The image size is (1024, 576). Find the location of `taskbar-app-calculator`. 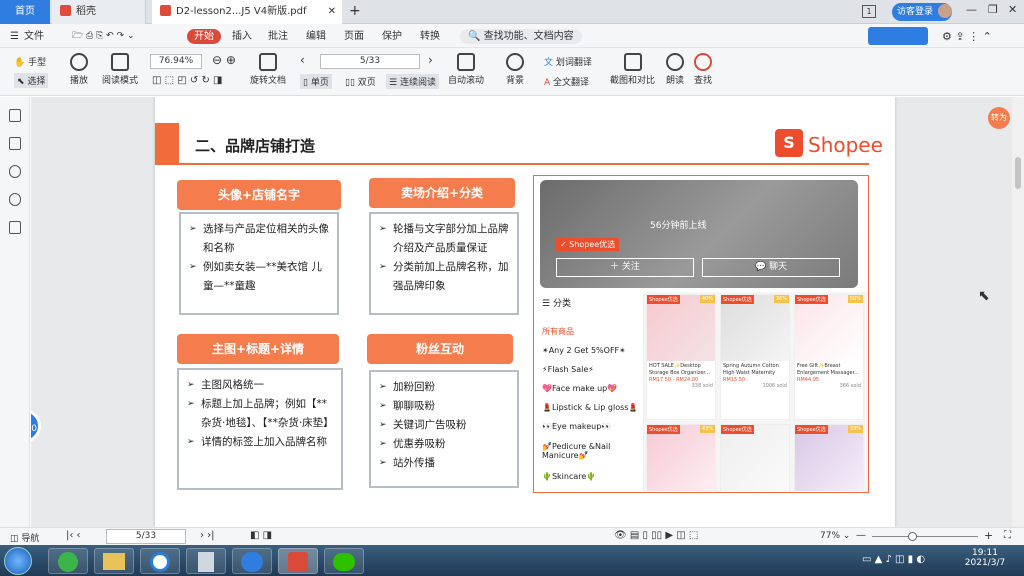

taskbar-app-calculator is located at coordinates (206, 561).